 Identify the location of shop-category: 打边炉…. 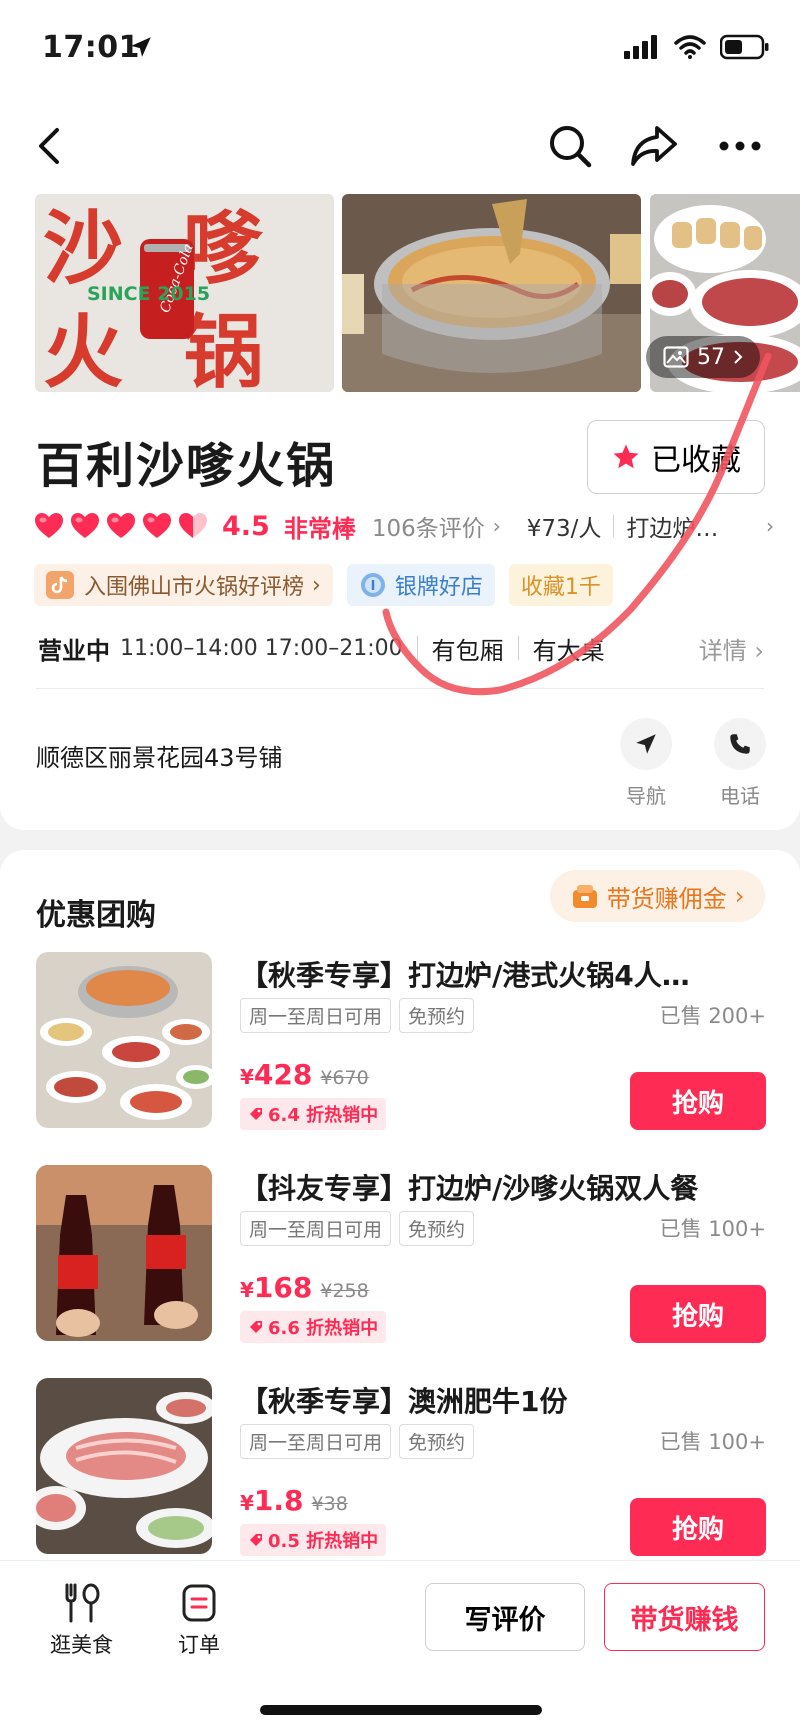
(672, 529).